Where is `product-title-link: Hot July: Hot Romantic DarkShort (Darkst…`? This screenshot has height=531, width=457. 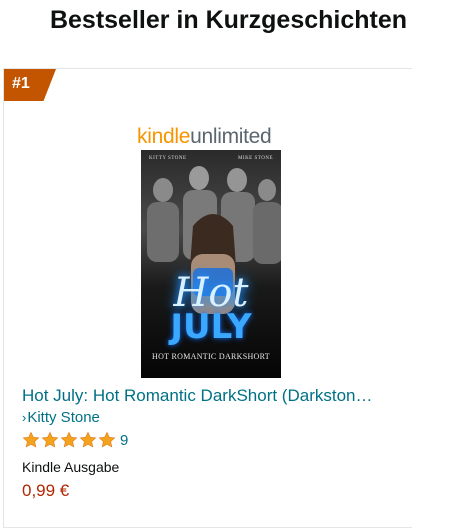
product-title-link: Hot July: Hot Romantic DarkShort (Darkst… is located at coordinates (208, 396).